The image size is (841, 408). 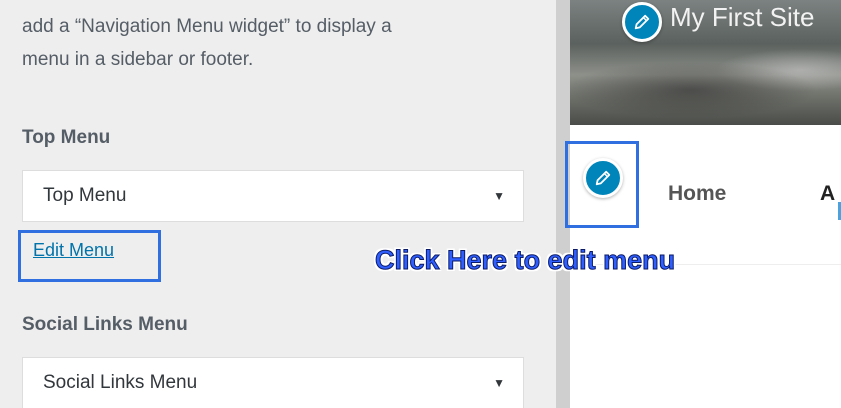 I want to click on site-title: My First Site, so click(x=742, y=17).